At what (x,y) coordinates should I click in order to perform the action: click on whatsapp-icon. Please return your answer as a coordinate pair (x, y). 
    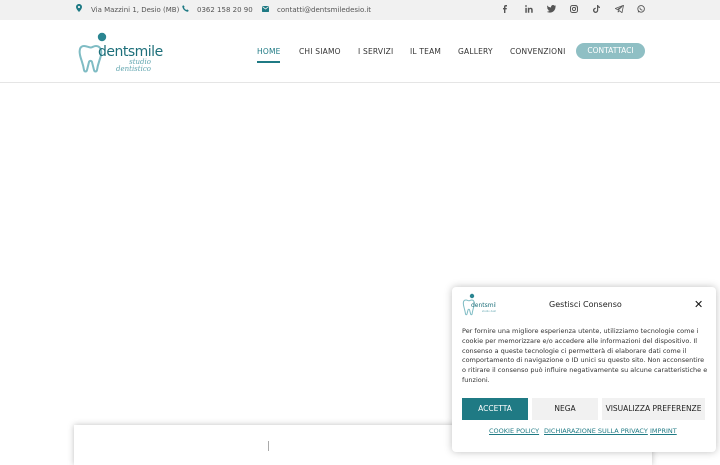
    Looking at the image, I should click on (641, 10).